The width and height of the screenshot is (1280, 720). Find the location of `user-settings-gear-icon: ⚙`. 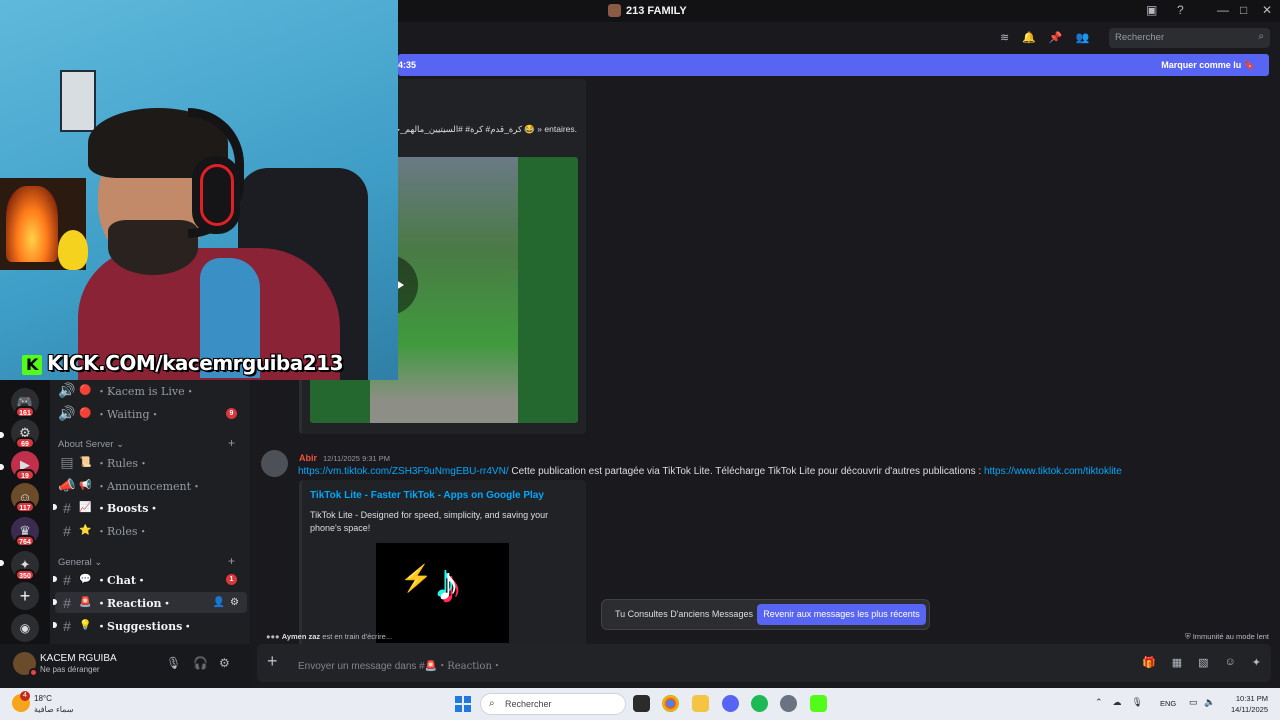

user-settings-gear-icon: ⚙ is located at coordinates (224, 663).